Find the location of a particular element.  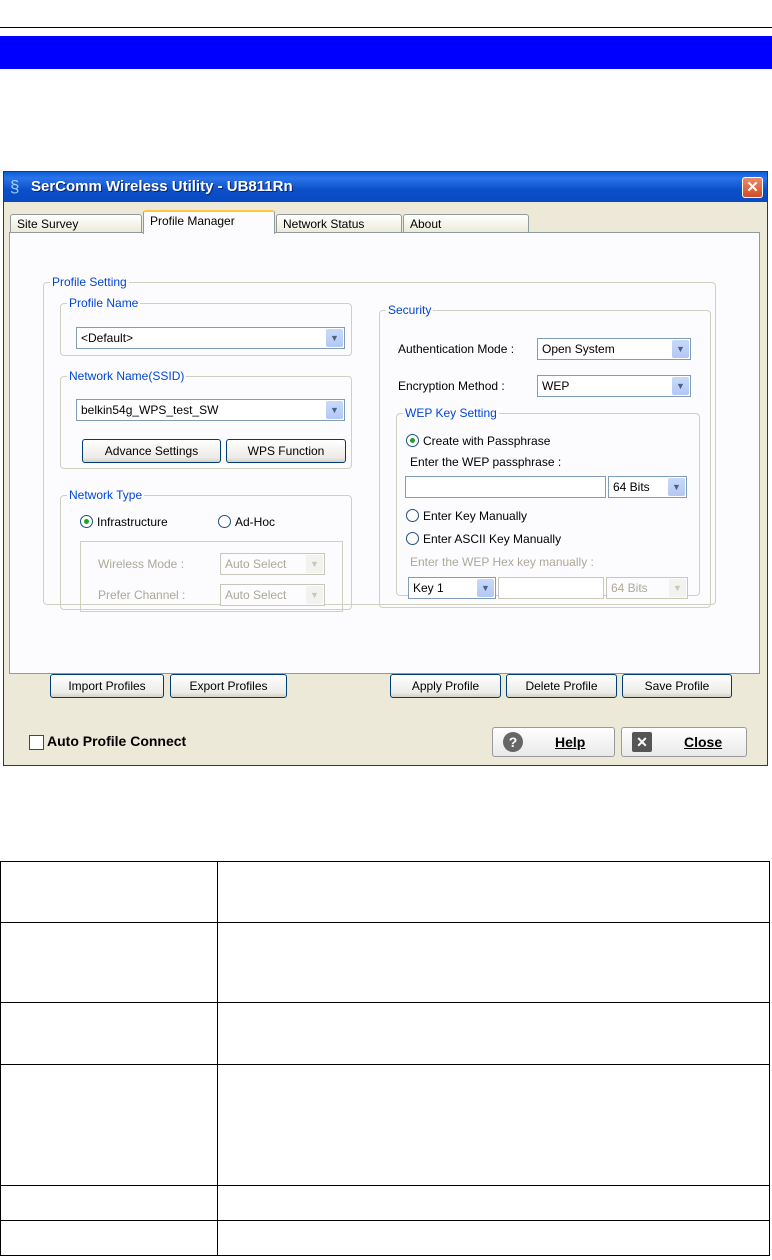

passphrase-input is located at coordinates (505, 487).